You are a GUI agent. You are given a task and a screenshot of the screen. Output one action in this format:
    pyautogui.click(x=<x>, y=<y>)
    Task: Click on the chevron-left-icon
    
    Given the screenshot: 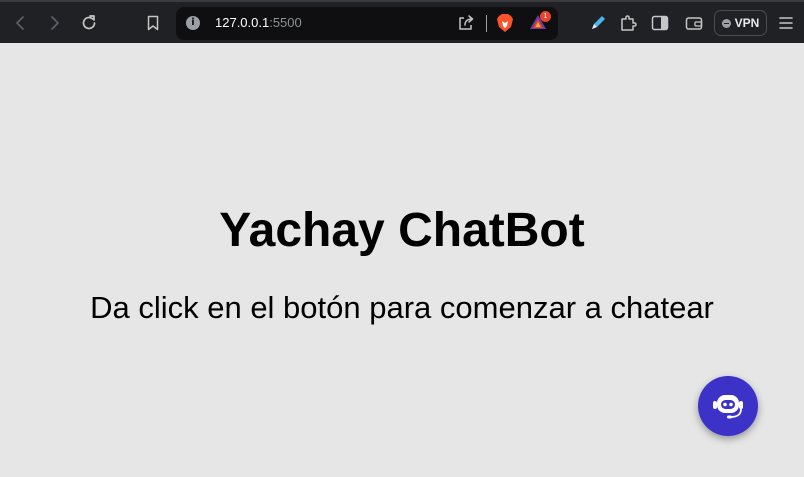 What is the action you would take?
    pyautogui.click(x=20, y=23)
    